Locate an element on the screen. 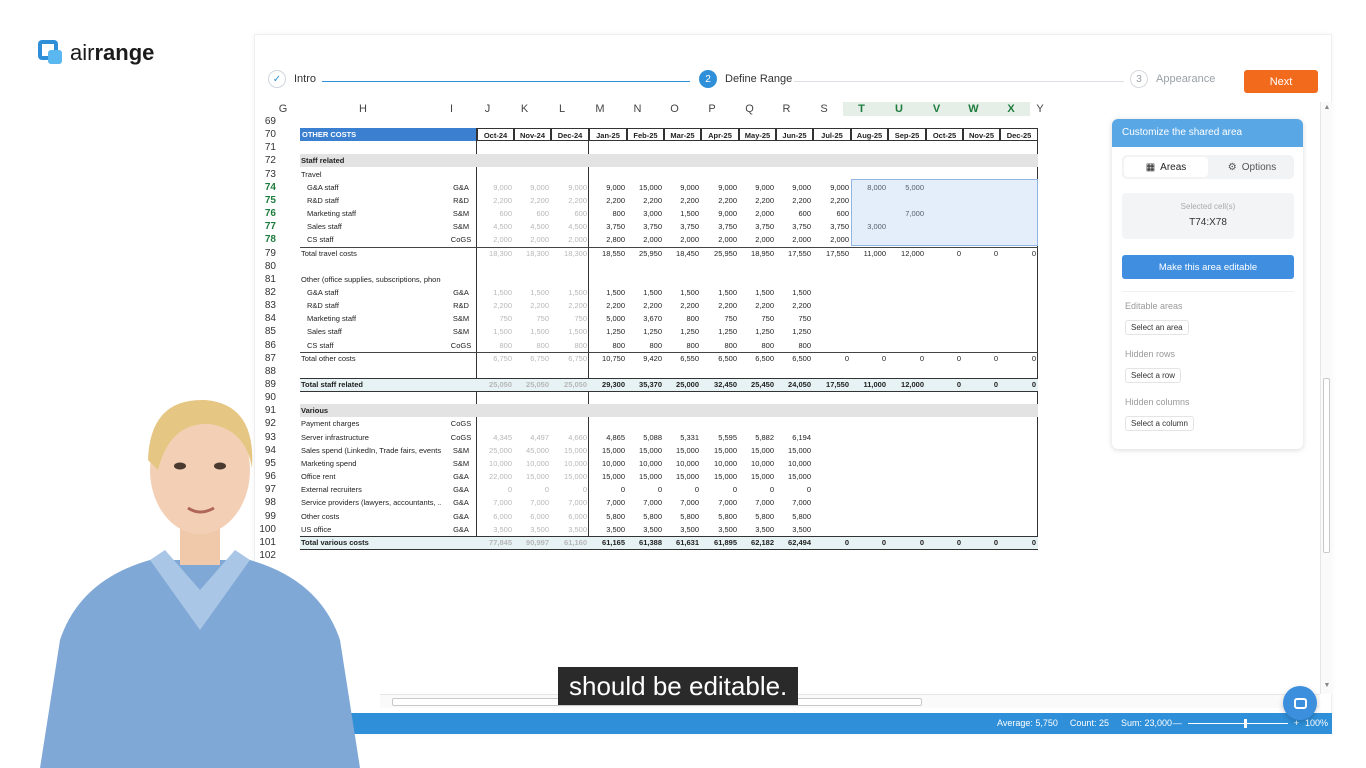  row-number: 70 is located at coordinates (264, 134).